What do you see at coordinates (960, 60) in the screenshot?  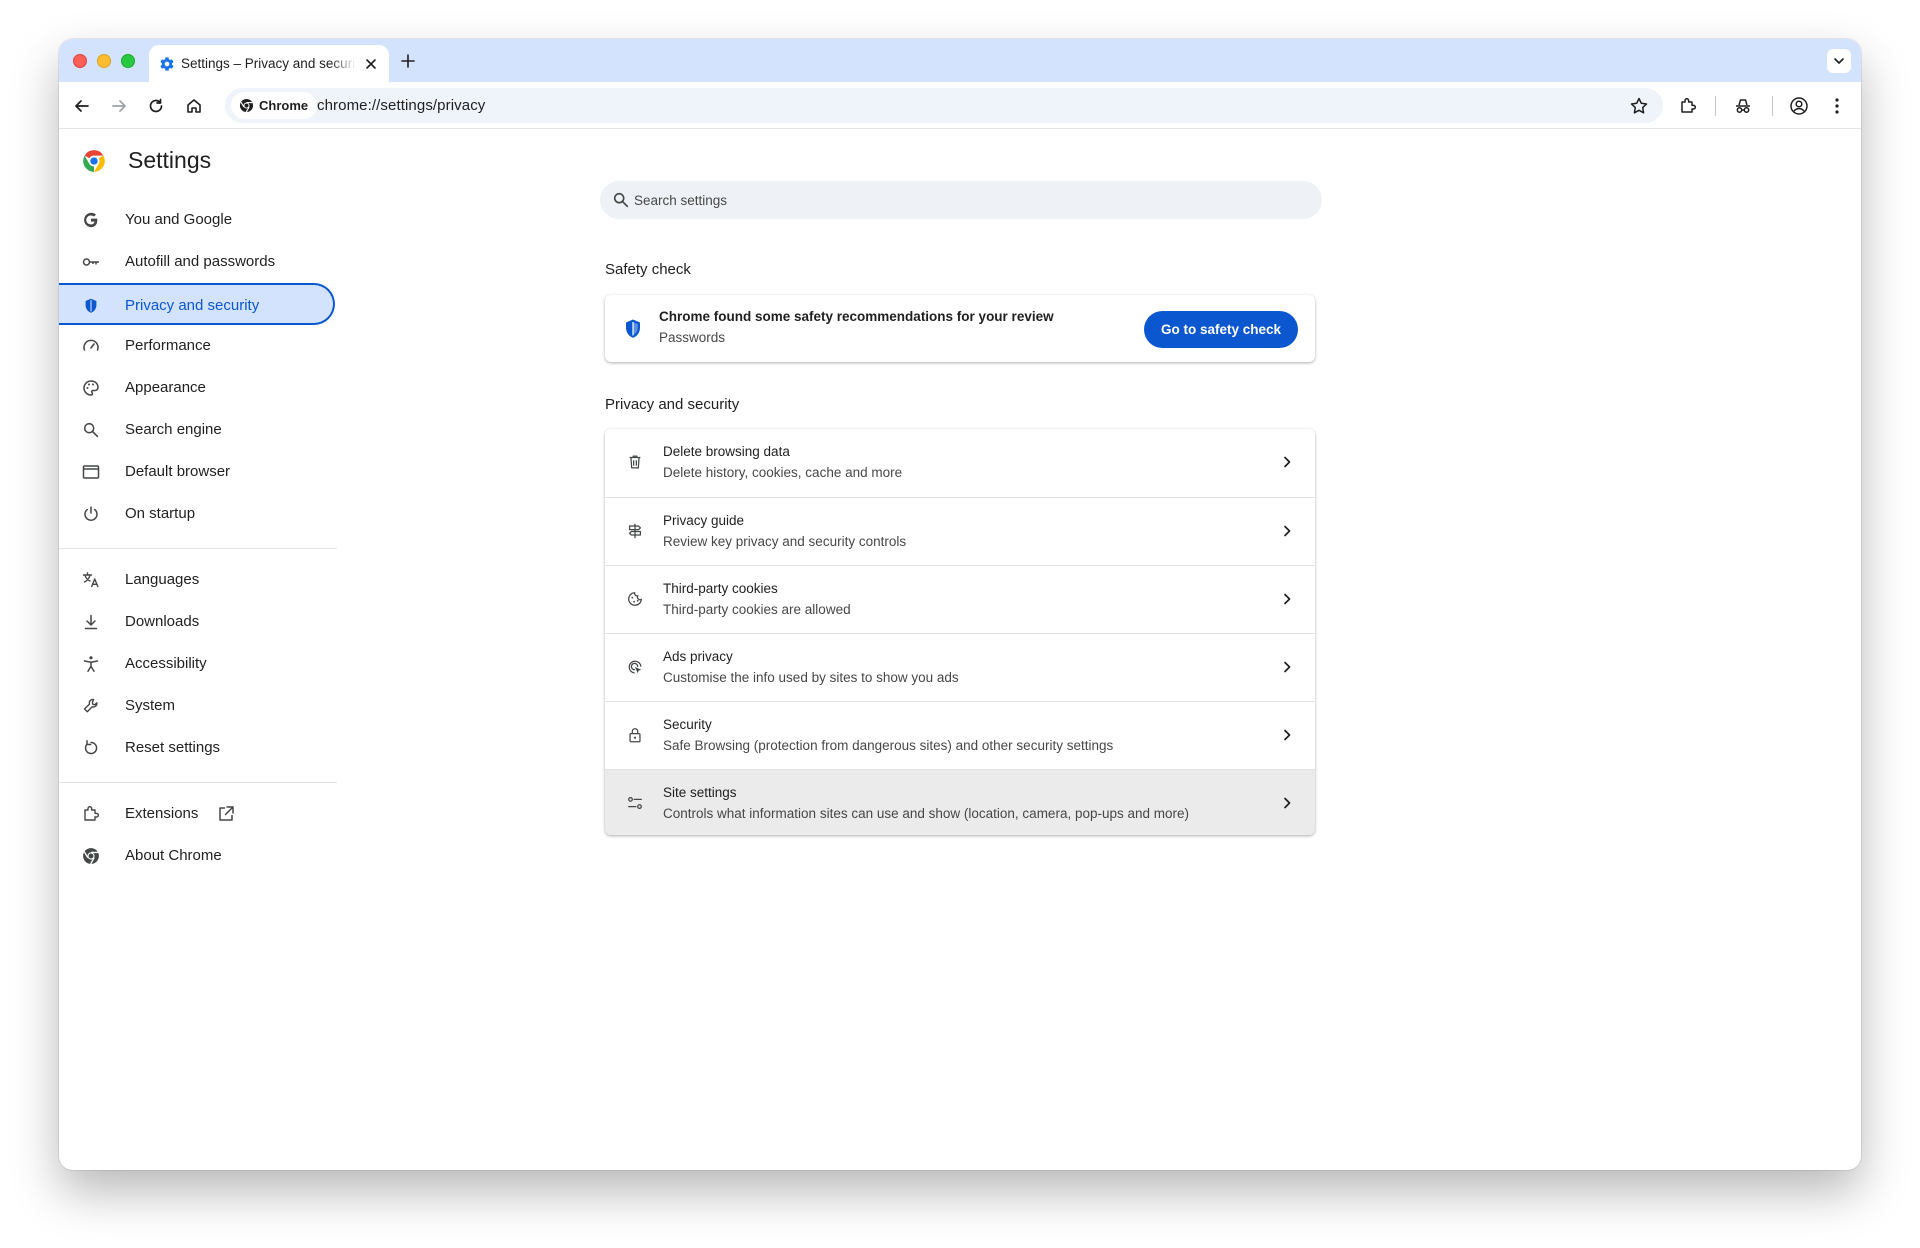 I see `tab-strip: Settings – Privacy and security` at bounding box center [960, 60].